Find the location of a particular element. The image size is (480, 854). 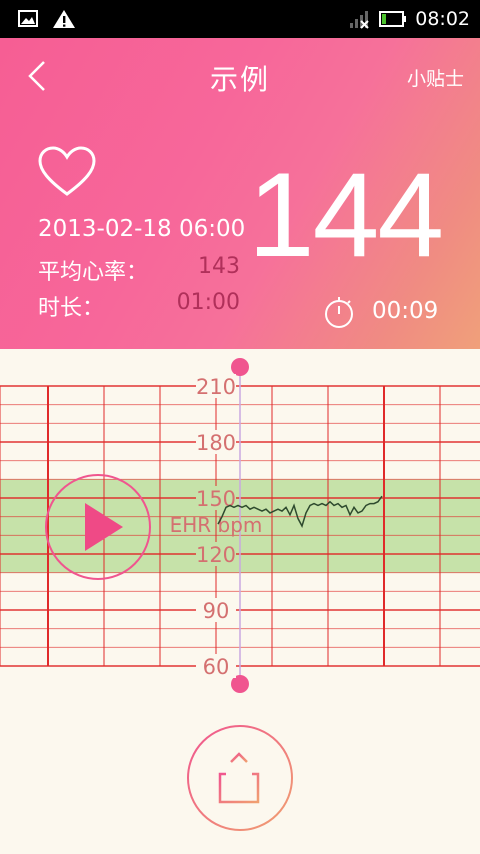

warning-icon is located at coordinates (64, 19).